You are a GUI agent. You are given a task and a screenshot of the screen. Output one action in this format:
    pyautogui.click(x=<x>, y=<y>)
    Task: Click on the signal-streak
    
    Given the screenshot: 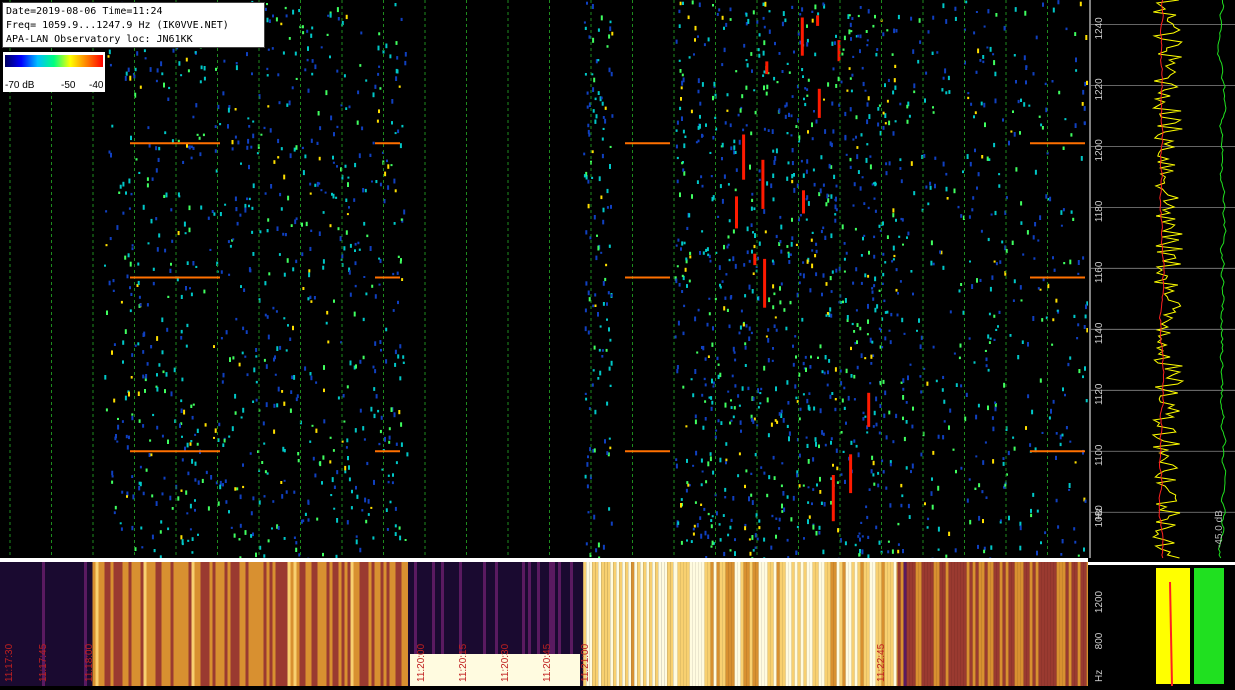 What is the action you would take?
    pyautogui.click(x=851, y=474)
    